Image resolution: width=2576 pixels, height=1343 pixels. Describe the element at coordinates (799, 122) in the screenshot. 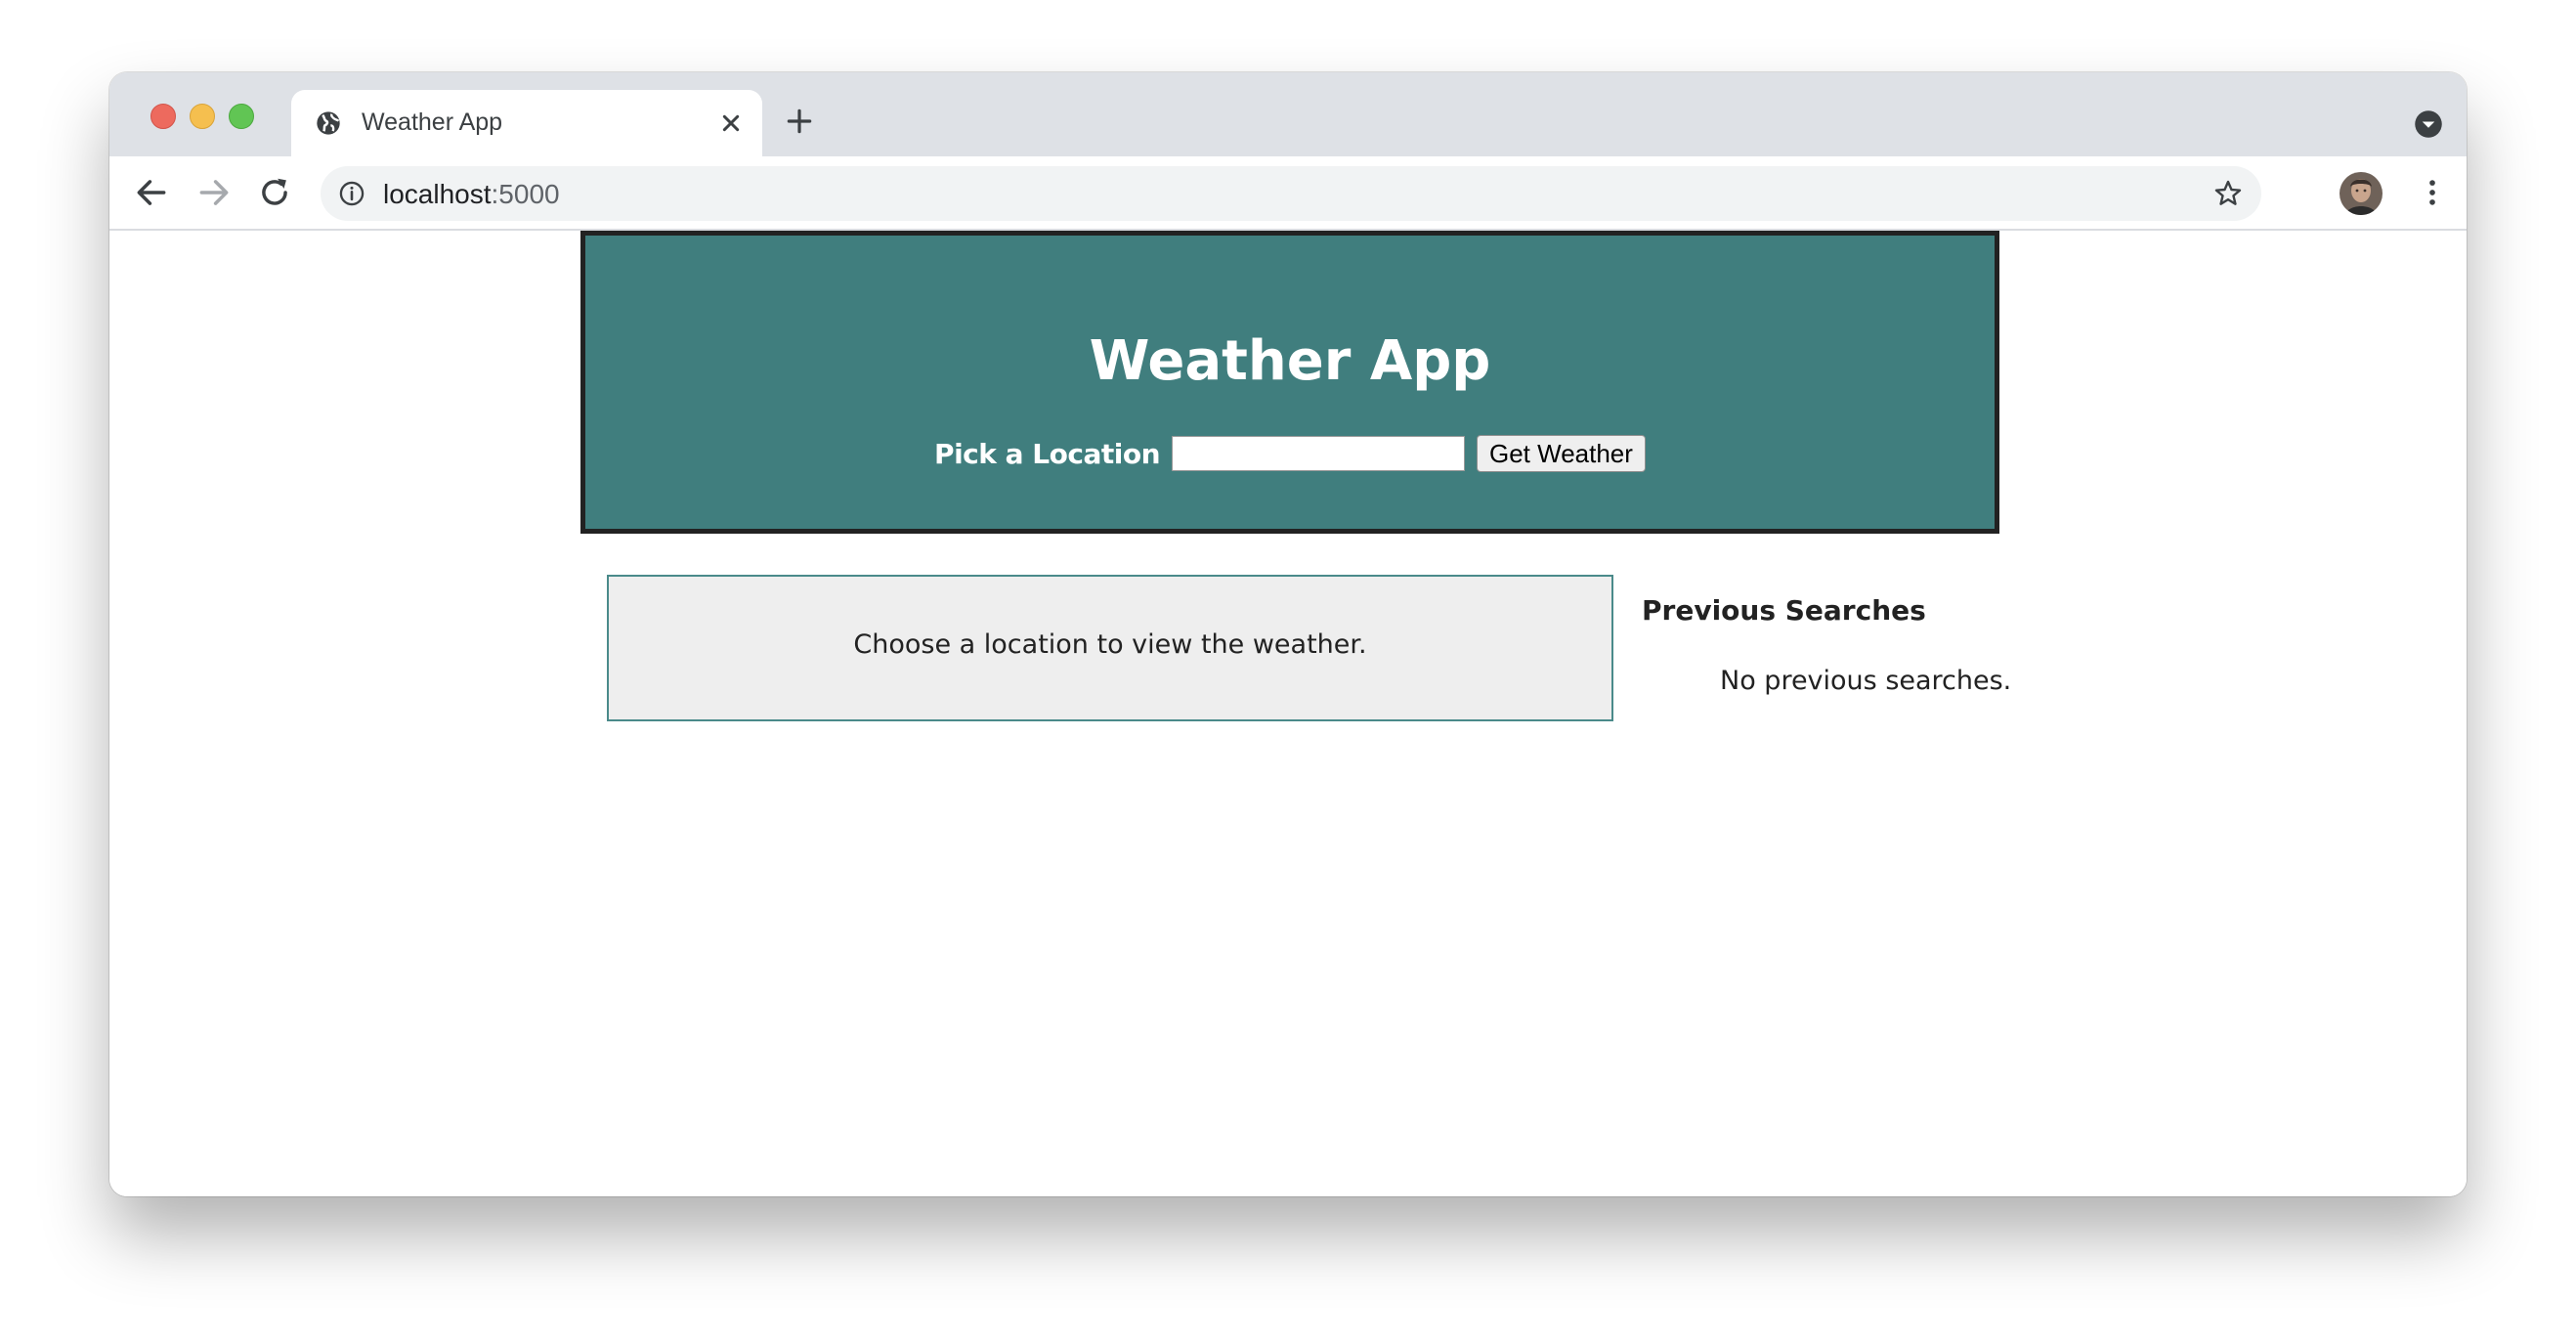

I see `plus-icon` at that location.